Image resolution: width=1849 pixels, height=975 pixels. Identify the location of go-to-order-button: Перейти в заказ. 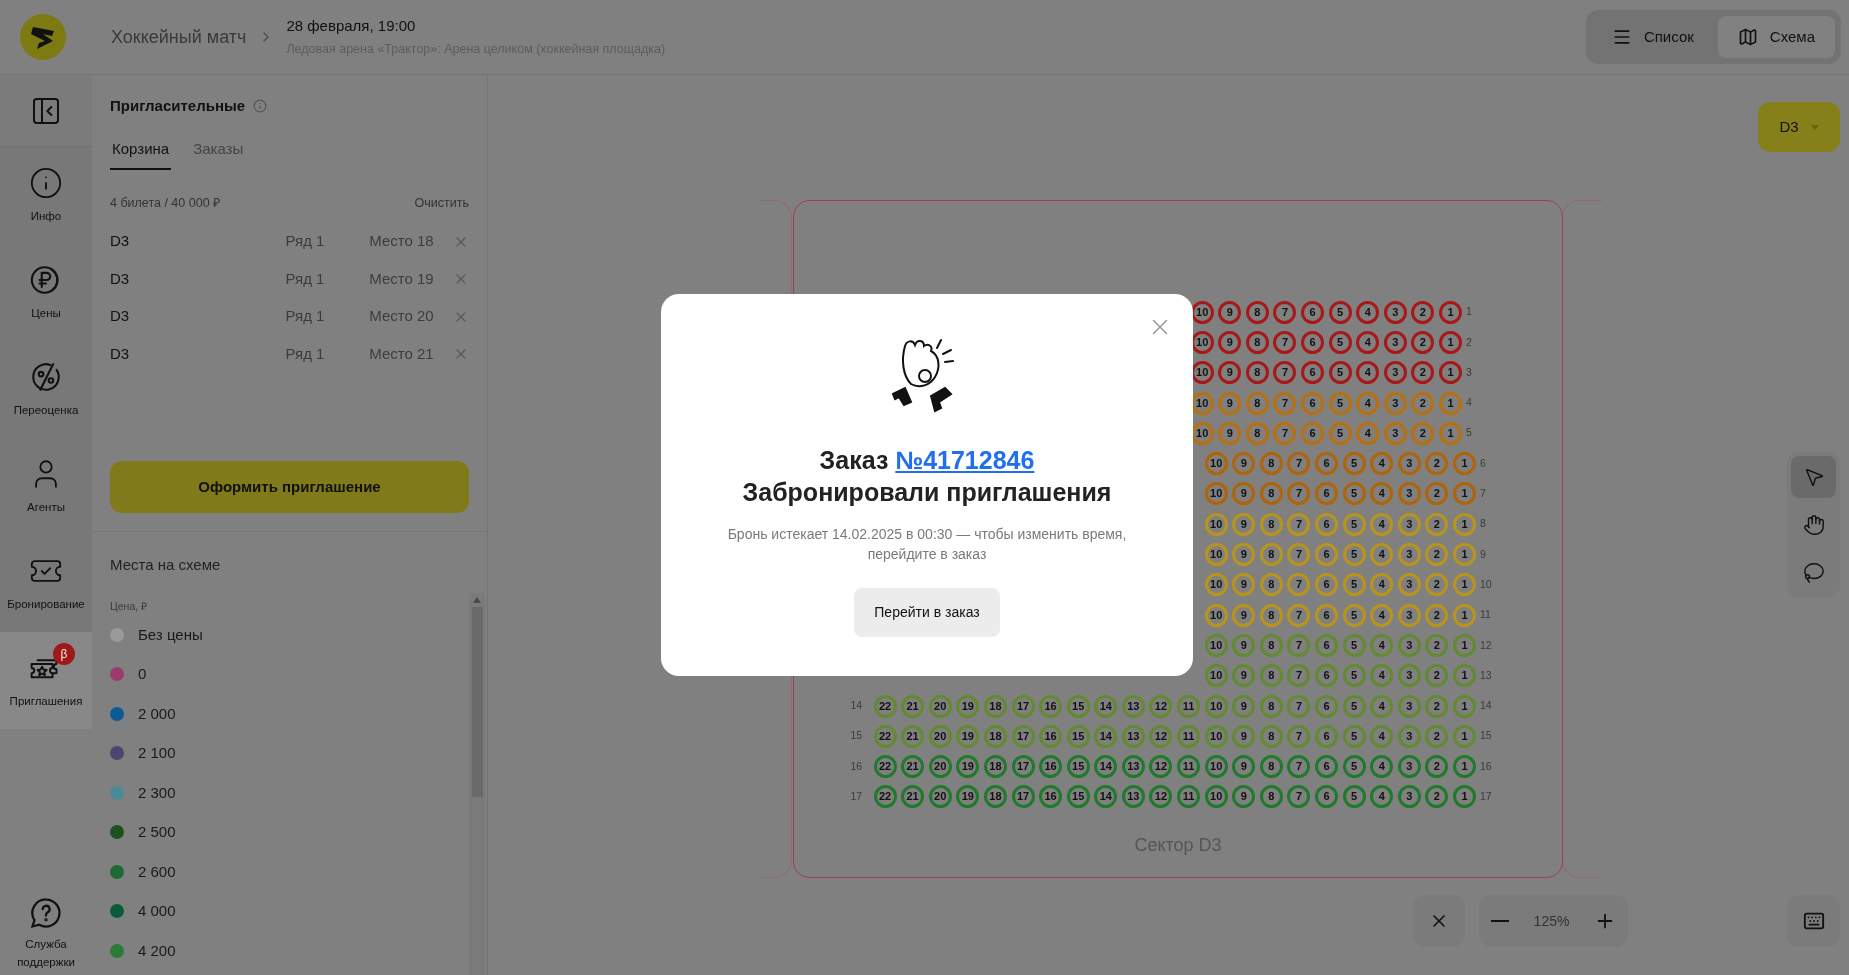
(927, 612).